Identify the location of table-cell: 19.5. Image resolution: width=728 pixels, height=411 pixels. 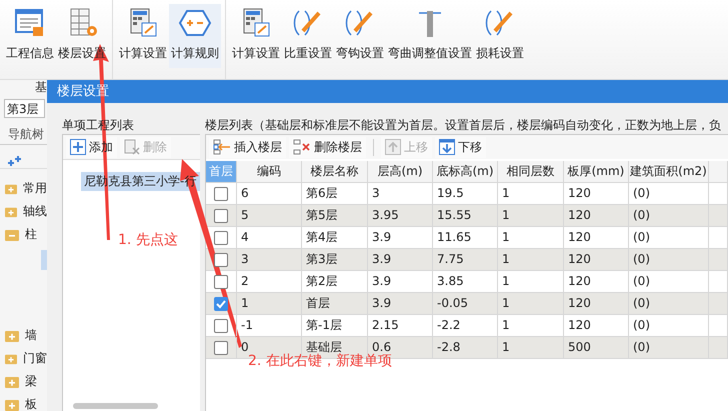
(465, 193).